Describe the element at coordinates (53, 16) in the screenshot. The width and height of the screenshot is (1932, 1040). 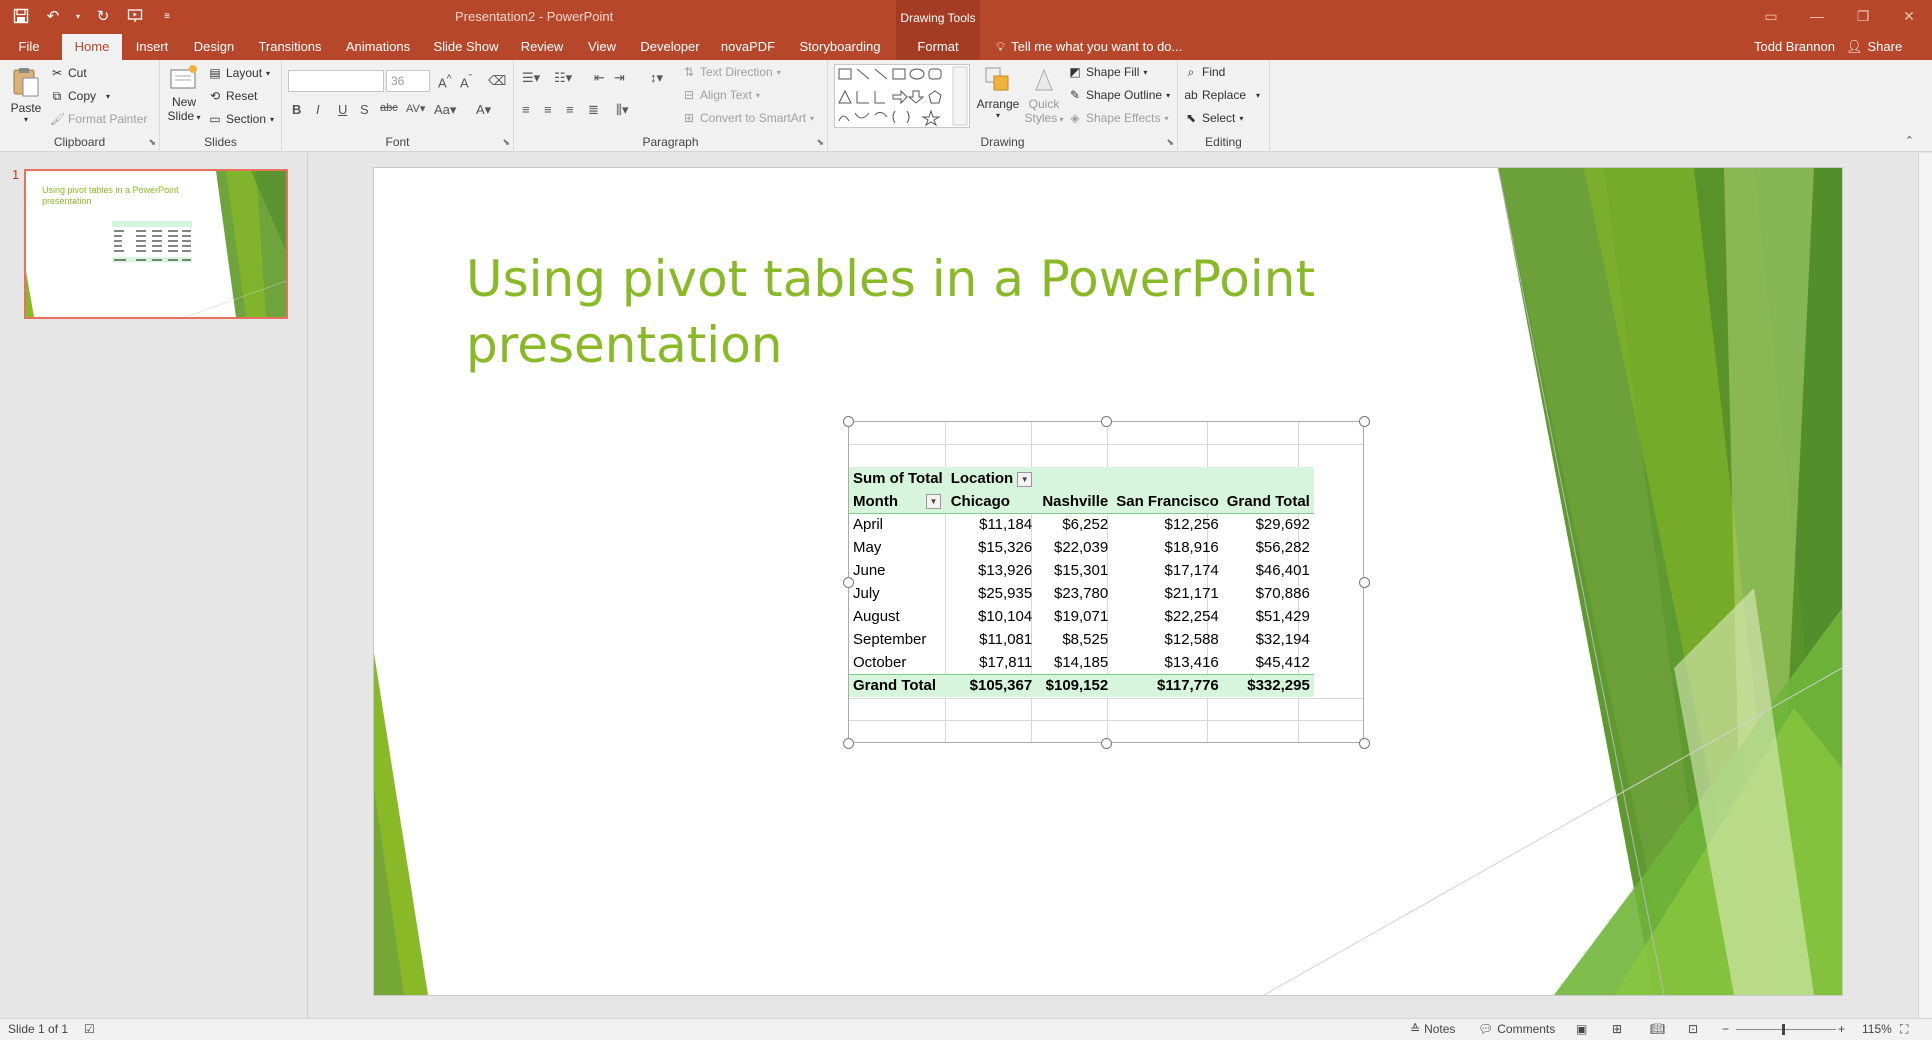
I see `undo-icon: ↶` at that location.